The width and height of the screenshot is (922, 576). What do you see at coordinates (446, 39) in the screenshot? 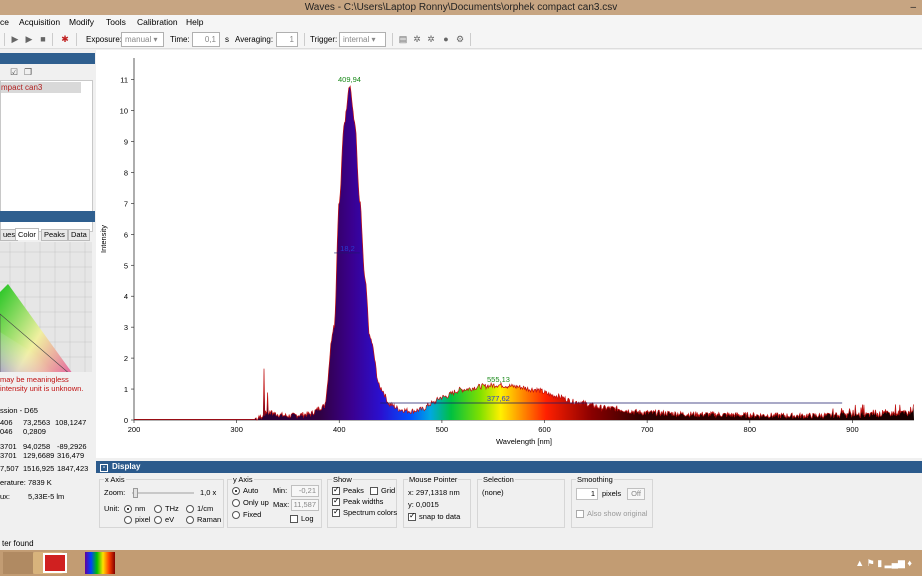
I see `record-icon: ●` at bounding box center [446, 39].